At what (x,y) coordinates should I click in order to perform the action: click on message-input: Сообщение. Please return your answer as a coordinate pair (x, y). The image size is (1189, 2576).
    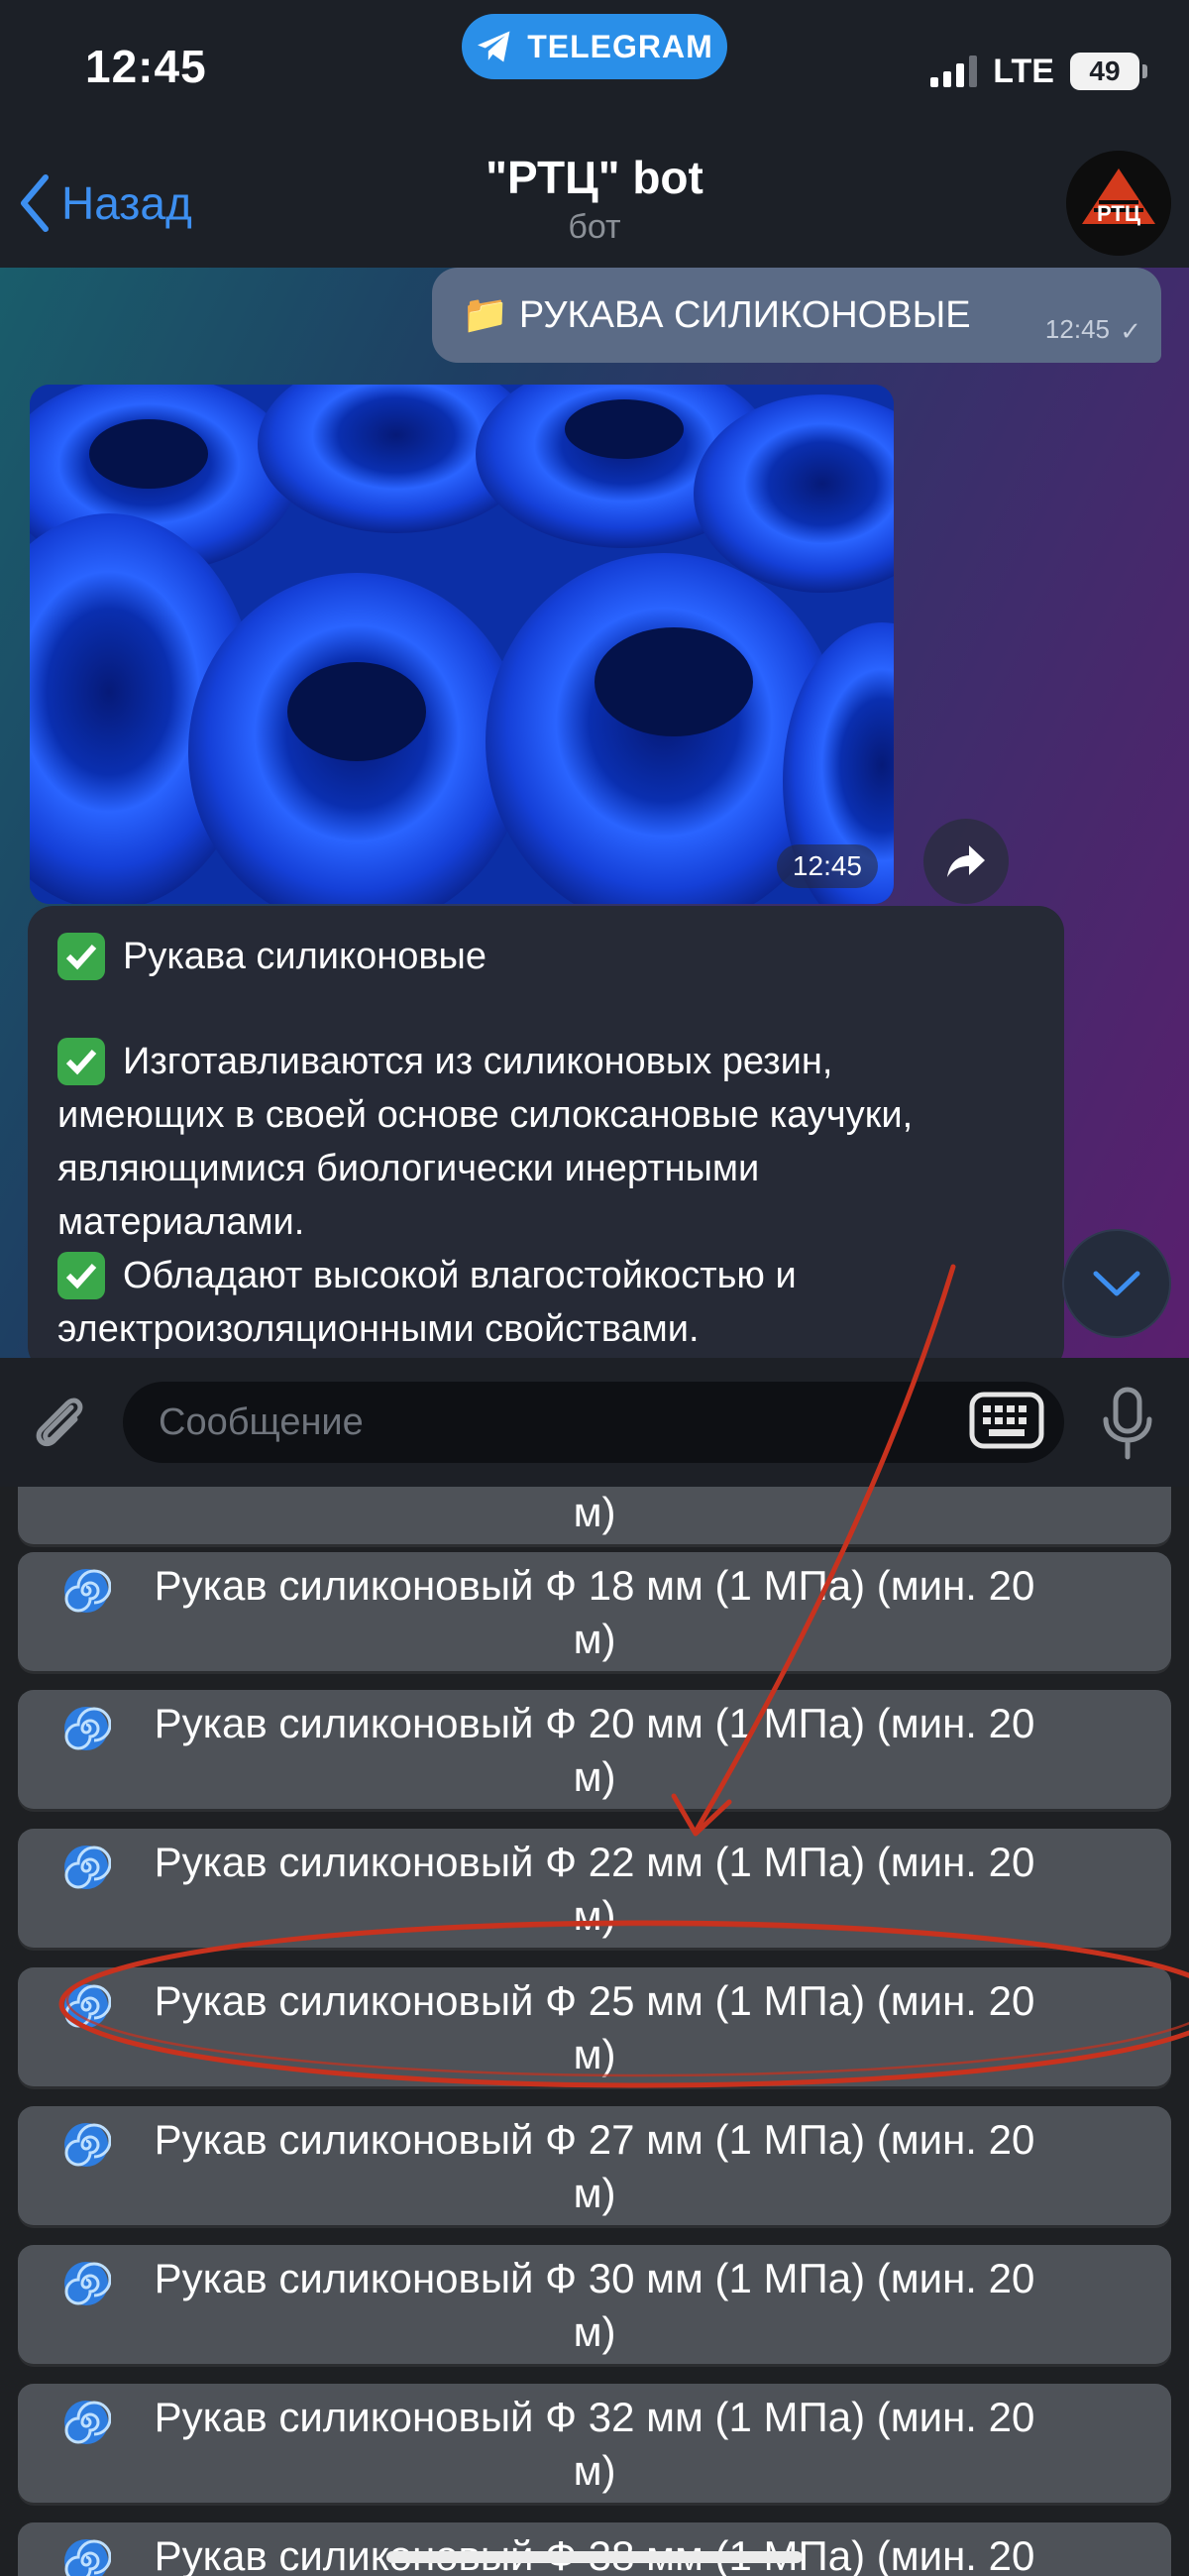
    Looking at the image, I should click on (594, 1422).